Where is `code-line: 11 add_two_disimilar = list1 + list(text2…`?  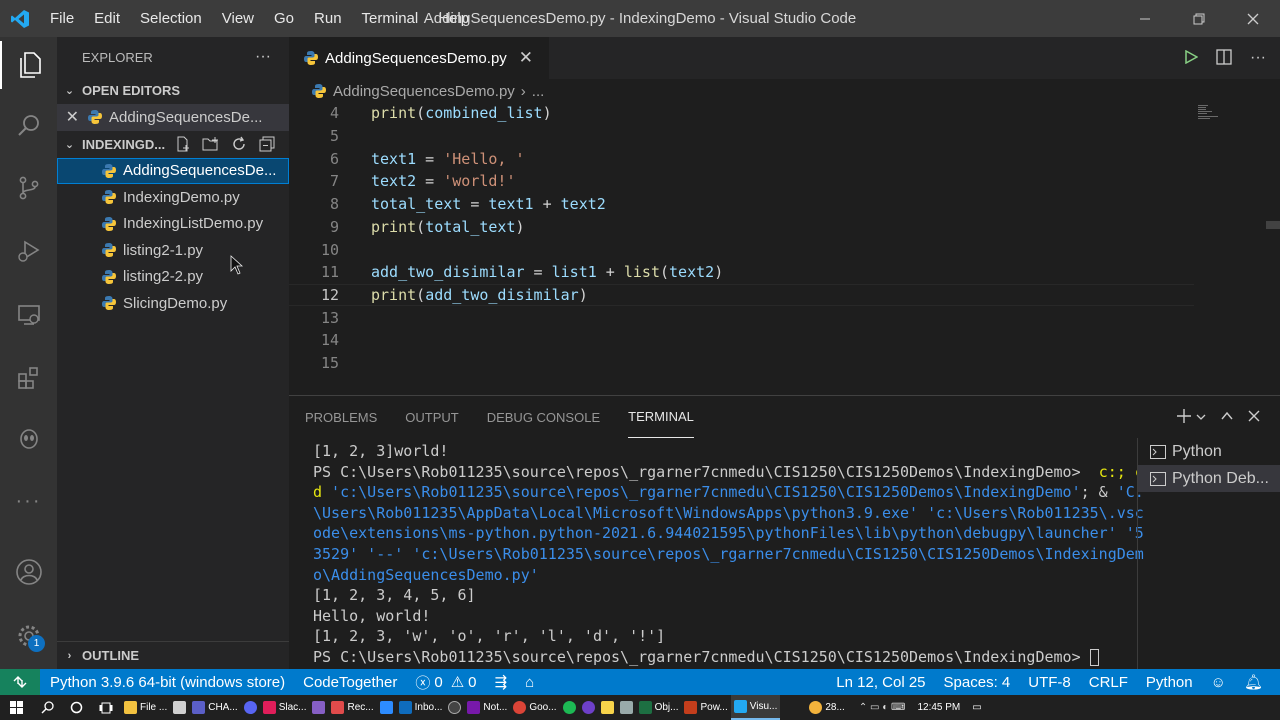
code-line: 11 add_two_disimilar = list1 + list(text2… is located at coordinates (741, 272).